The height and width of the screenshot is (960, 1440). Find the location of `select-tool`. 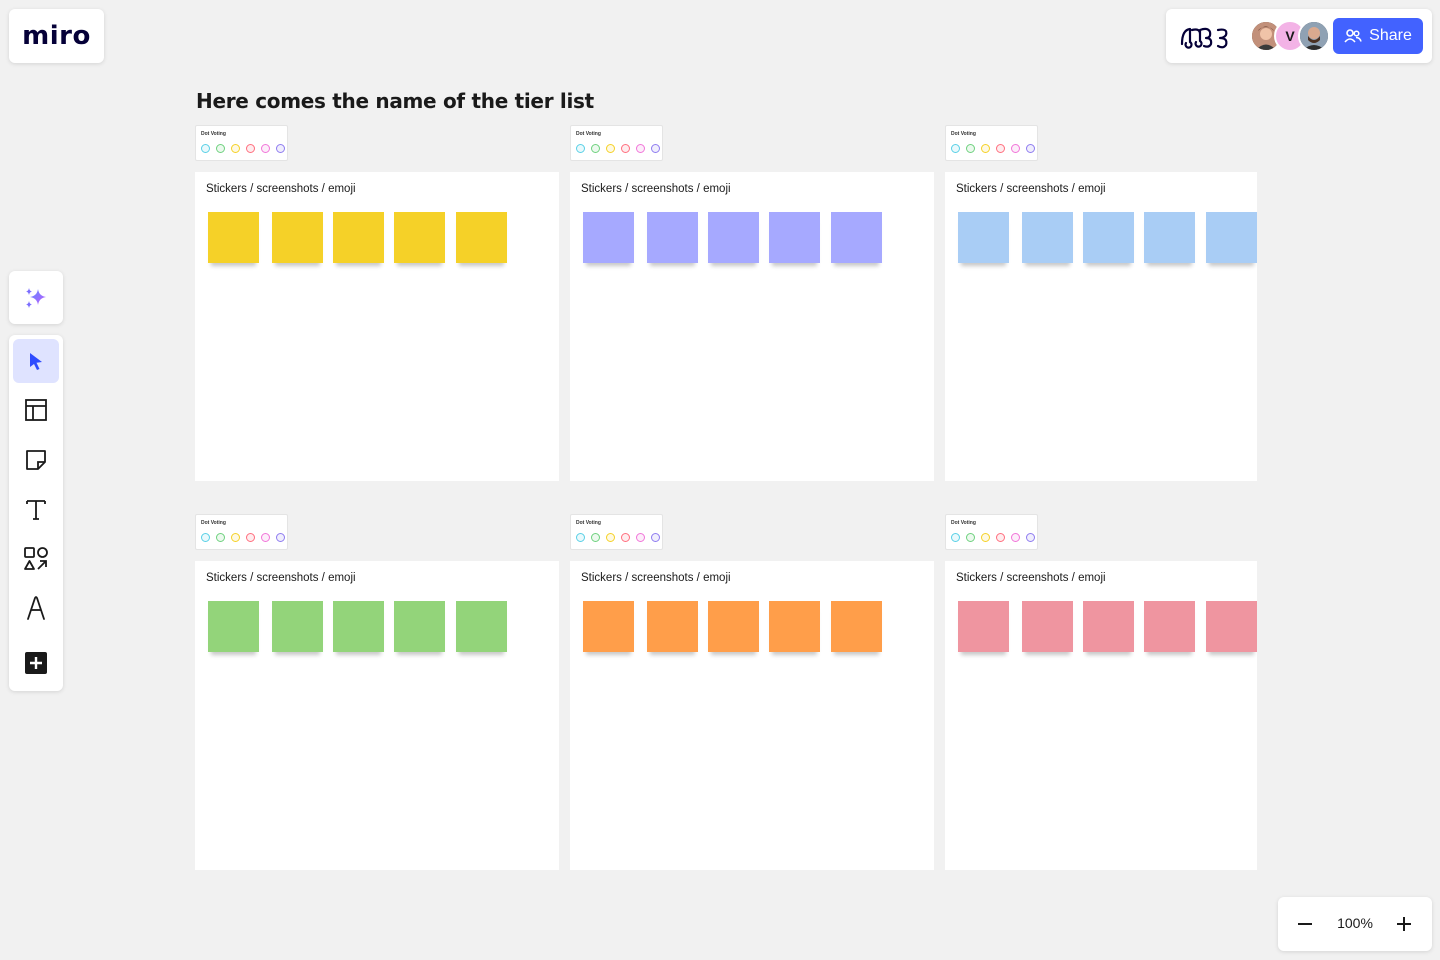

select-tool is located at coordinates (36, 361).